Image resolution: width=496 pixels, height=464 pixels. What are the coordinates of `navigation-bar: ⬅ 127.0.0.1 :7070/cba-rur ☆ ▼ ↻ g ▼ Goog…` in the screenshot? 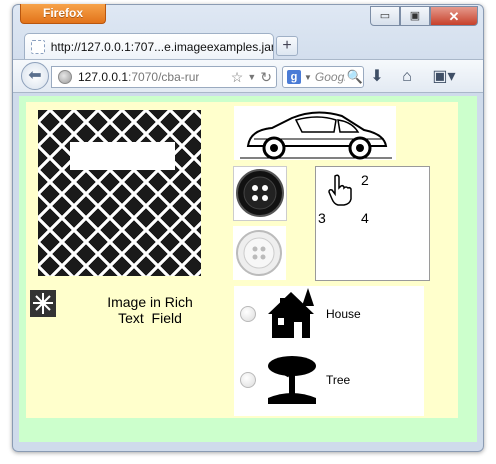 It's located at (248, 76).